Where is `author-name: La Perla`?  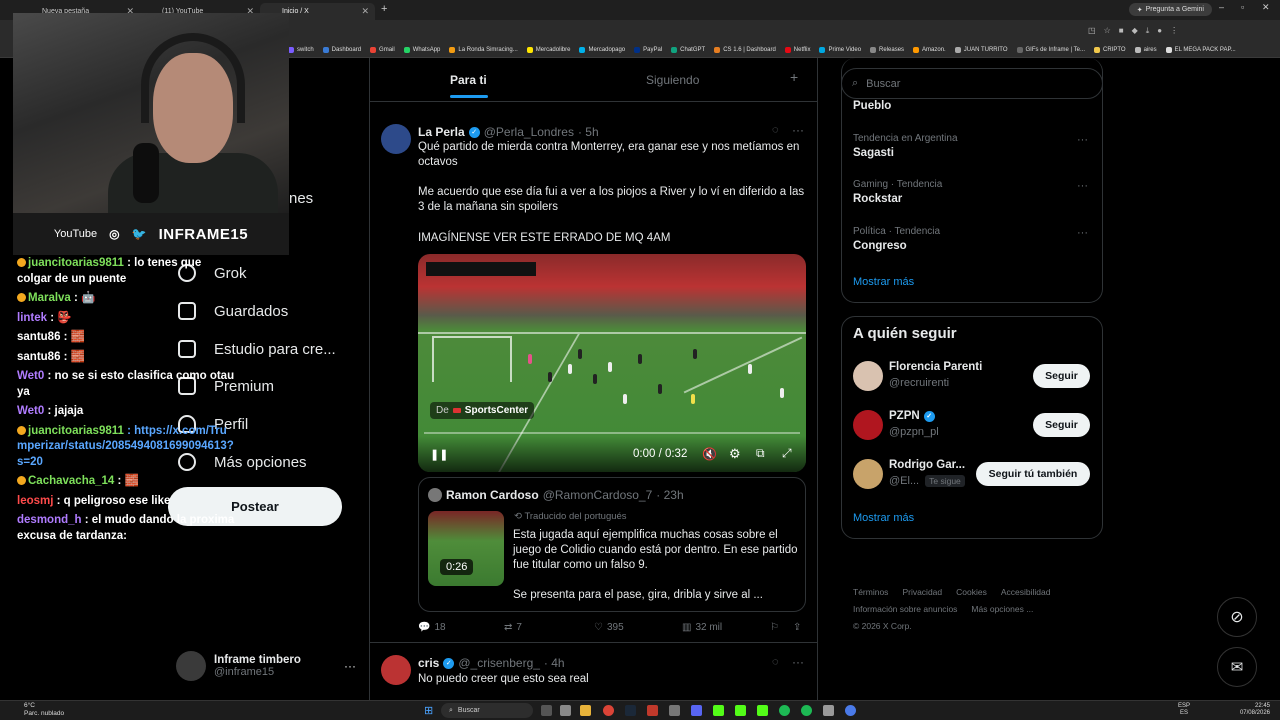
author-name: La Perla is located at coordinates (441, 132).